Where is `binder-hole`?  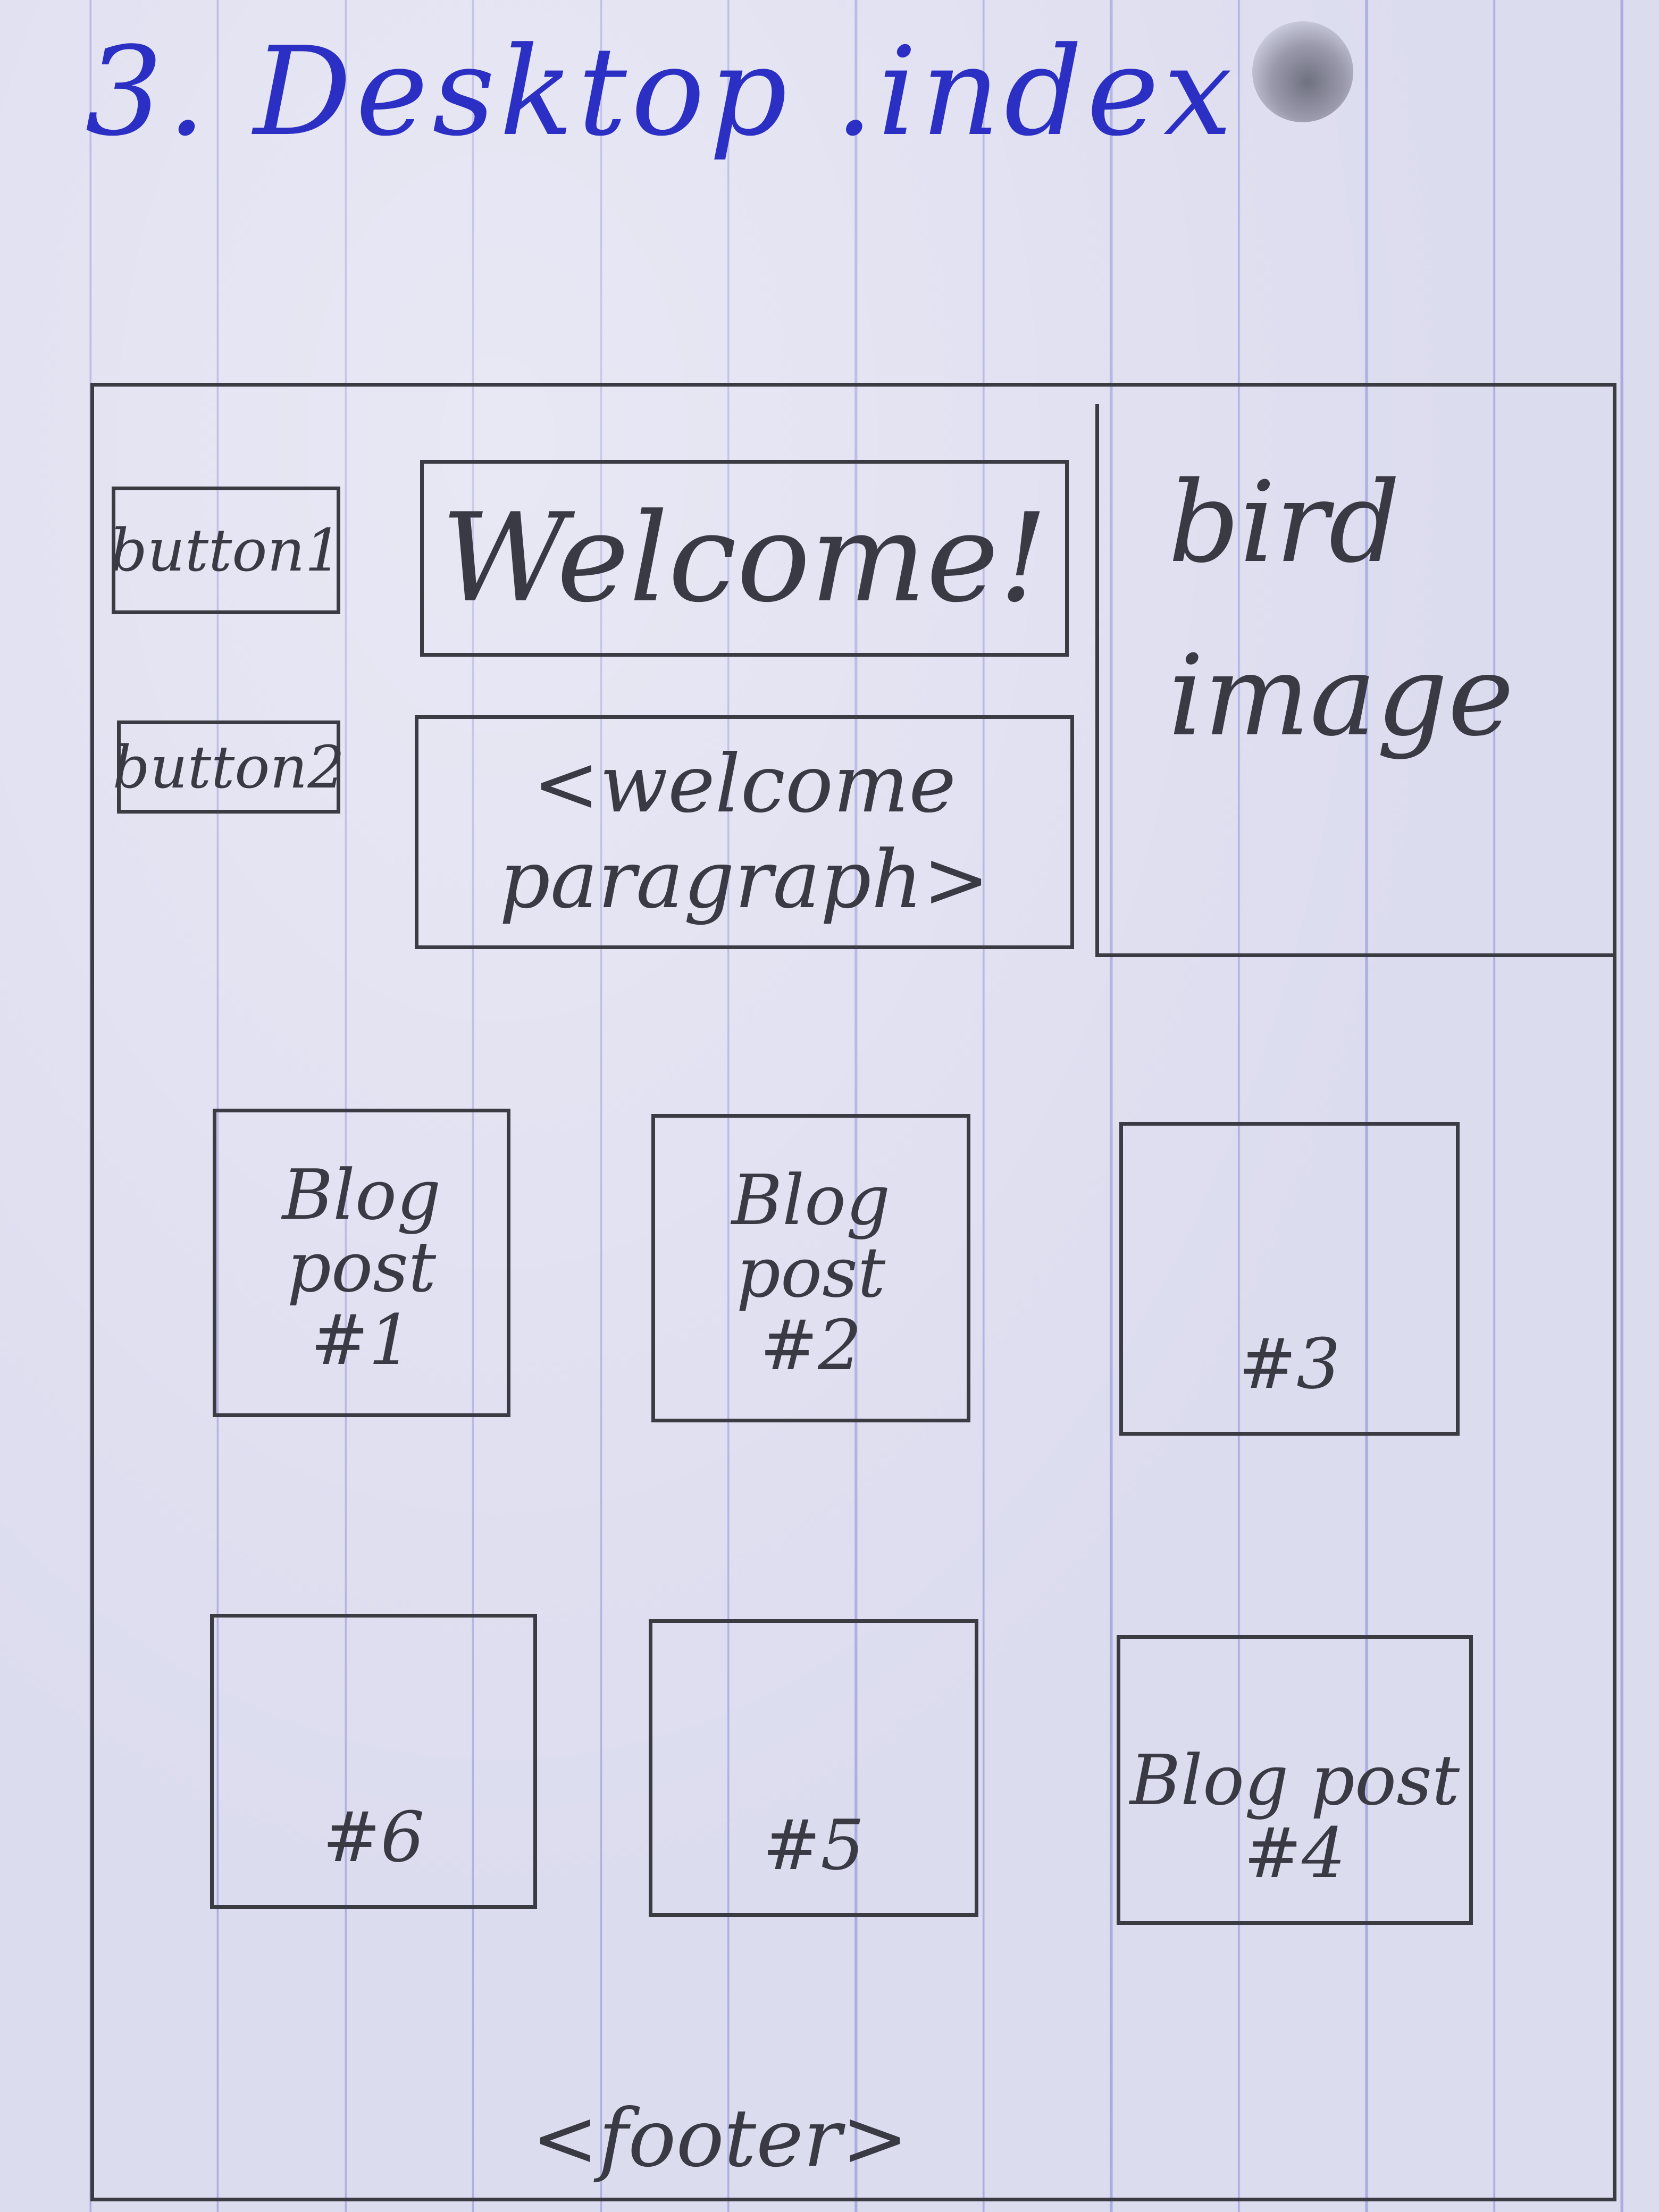
binder-hole is located at coordinates (1302, 71).